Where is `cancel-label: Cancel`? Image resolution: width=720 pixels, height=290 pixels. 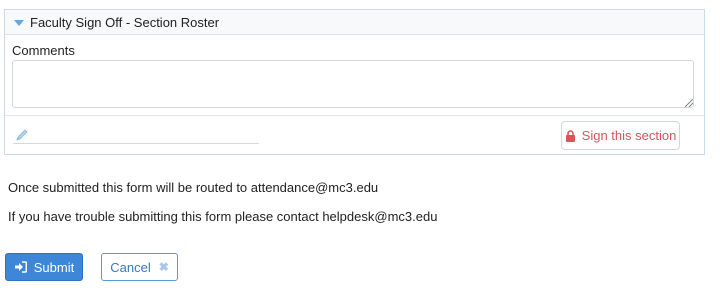 cancel-label: Cancel is located at coordinates (130, 267).